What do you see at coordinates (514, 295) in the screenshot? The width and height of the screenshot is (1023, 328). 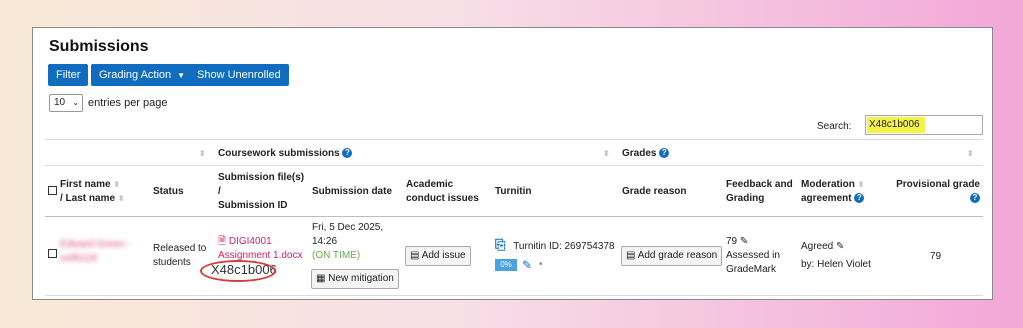 I see `row-bottom-border` at bounding box center [514, 295].